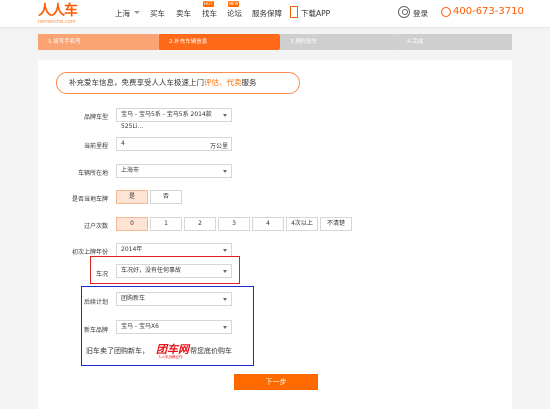  What do you see at coordinates (454, 42) in the screenshot?
I see `step-done: 4.完成` at bounding box center [454, 42].